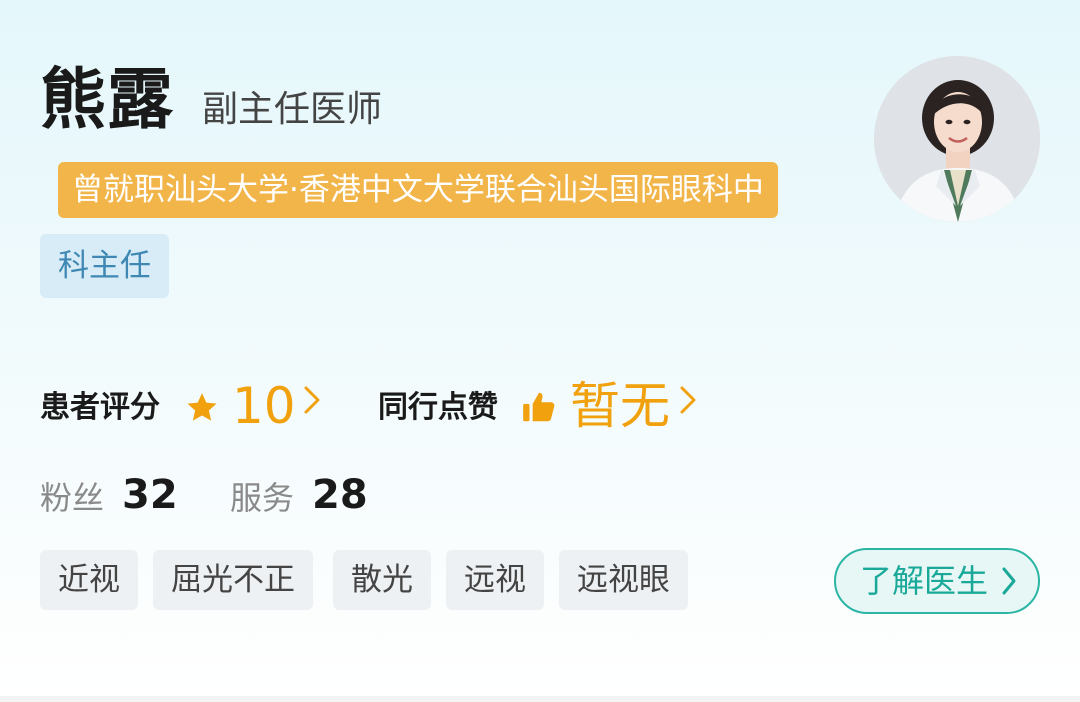 This screenshot has height=702, width=1080. I want to click on star-icon, so click(202, 410).